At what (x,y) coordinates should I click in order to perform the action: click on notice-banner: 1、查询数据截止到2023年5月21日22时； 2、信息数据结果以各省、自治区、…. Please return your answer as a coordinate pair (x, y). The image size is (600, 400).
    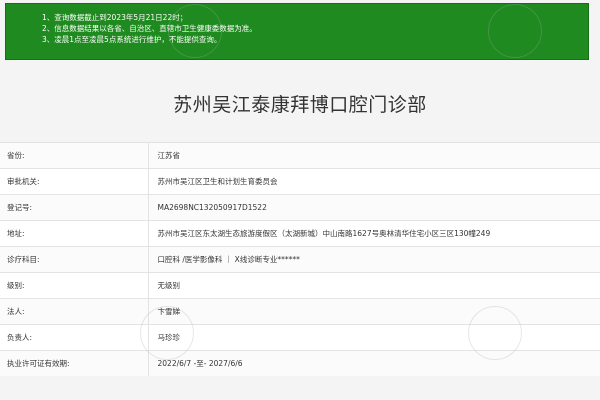
    Looking at the image, I should click on (297, 31).